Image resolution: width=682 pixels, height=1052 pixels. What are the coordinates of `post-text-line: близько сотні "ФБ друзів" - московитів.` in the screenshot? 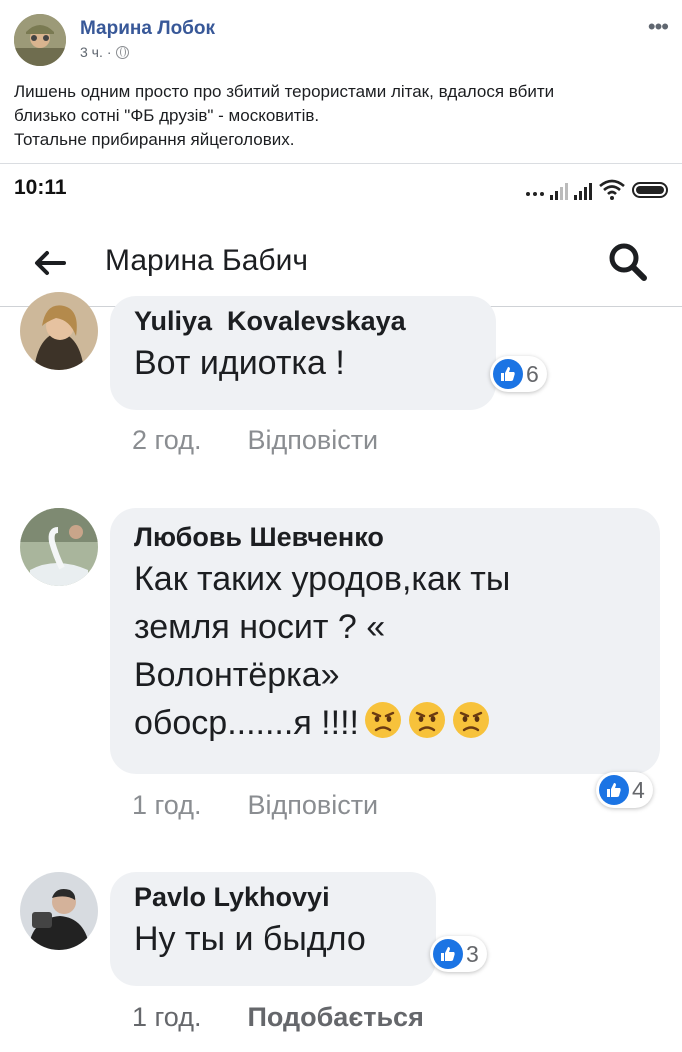 It's located at (167, 115).